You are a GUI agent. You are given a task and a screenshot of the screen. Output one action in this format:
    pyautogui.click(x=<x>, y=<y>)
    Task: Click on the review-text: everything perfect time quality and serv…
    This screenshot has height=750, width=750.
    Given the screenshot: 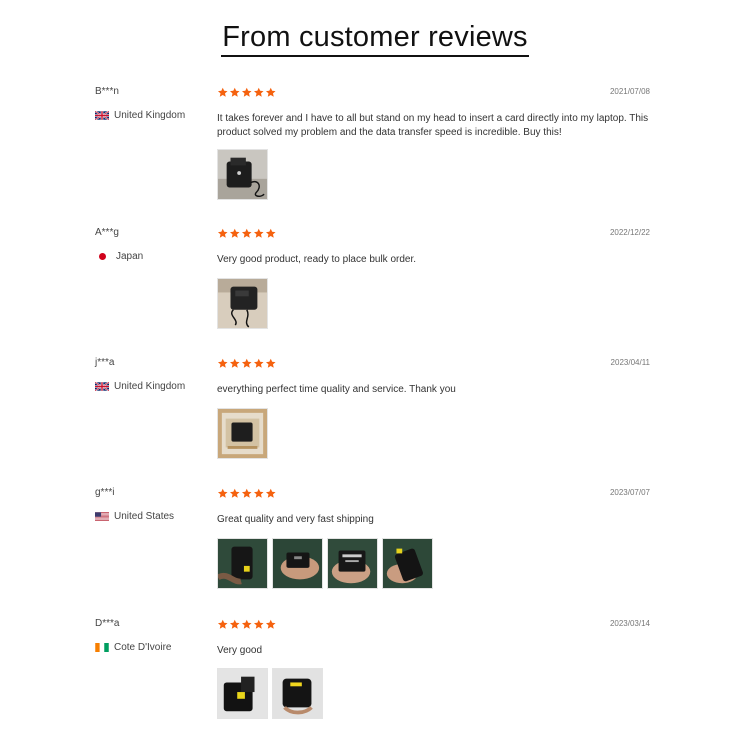 What is the action you would take?
    pyautogui.click(x=336, y=389)
    